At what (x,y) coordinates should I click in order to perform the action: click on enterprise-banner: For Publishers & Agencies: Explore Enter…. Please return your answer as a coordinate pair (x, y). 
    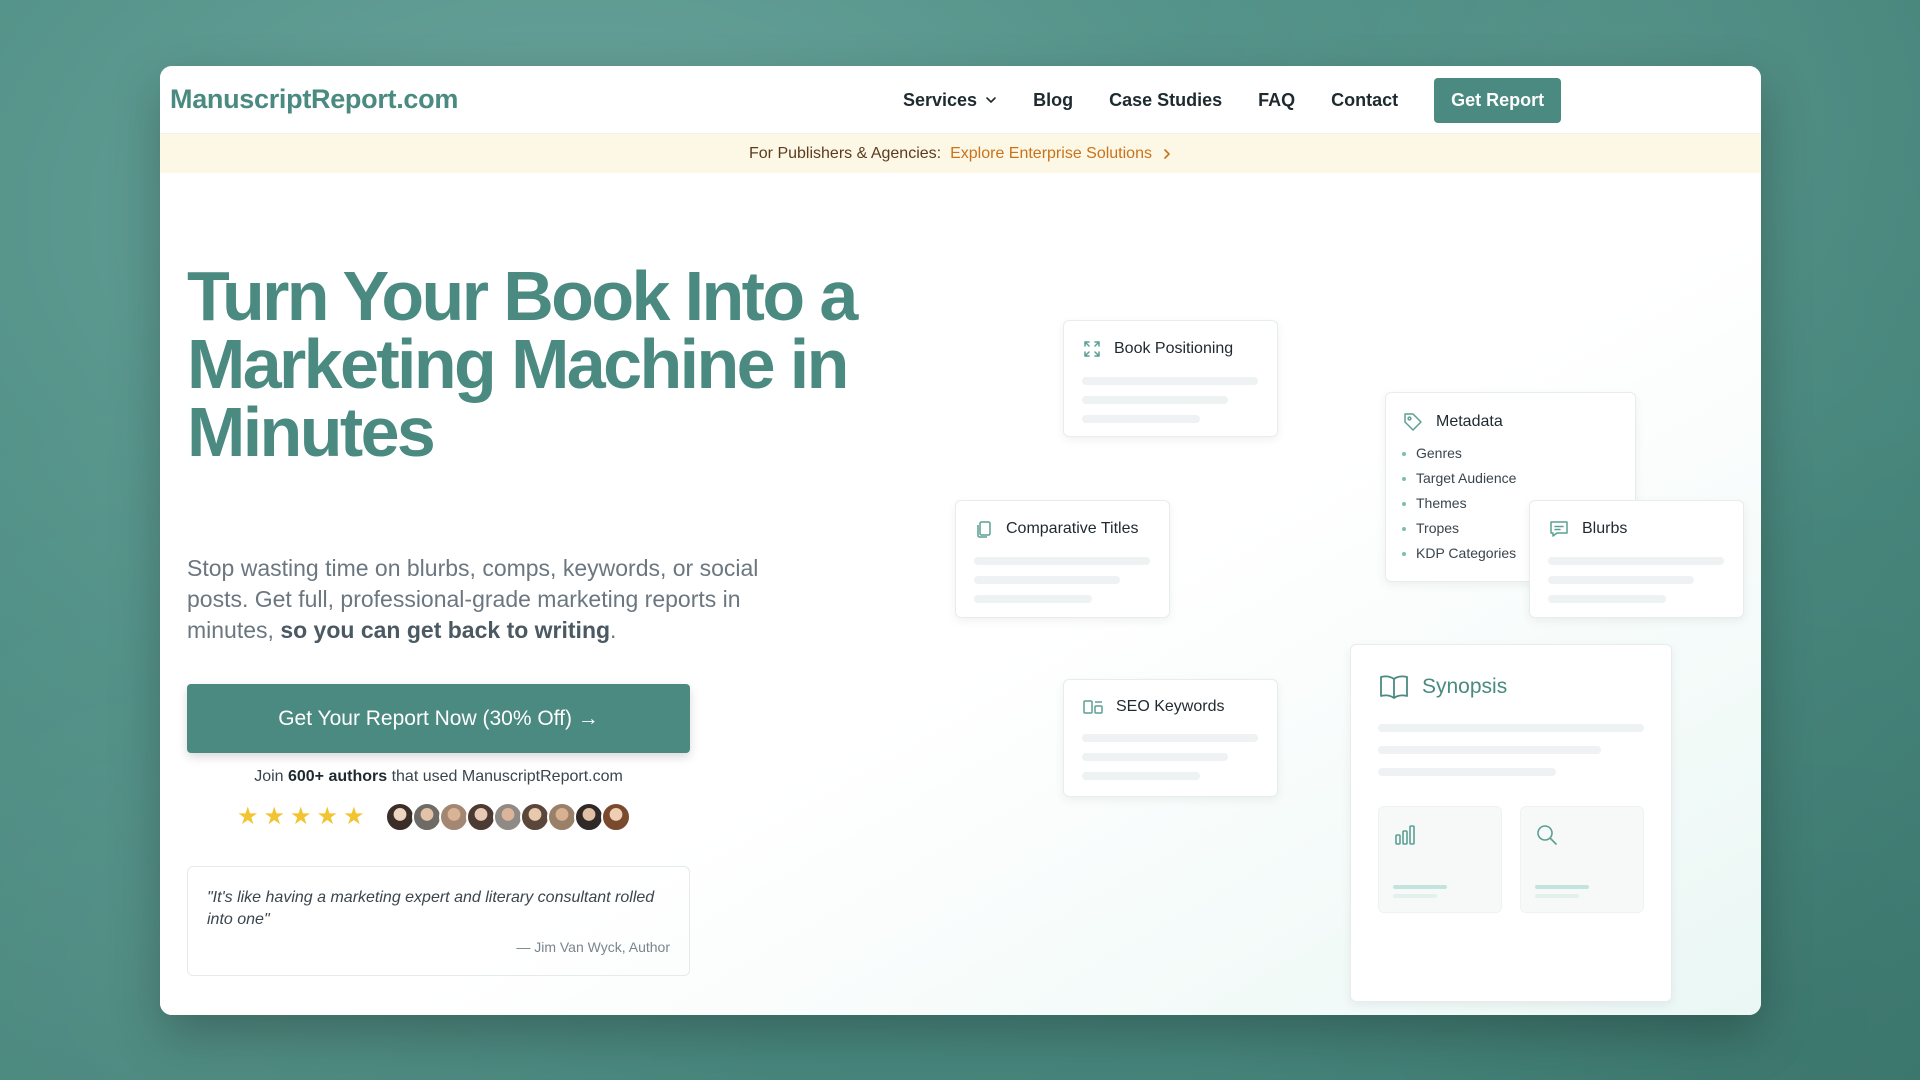
    Looking at the image, I should click on (960, 153).